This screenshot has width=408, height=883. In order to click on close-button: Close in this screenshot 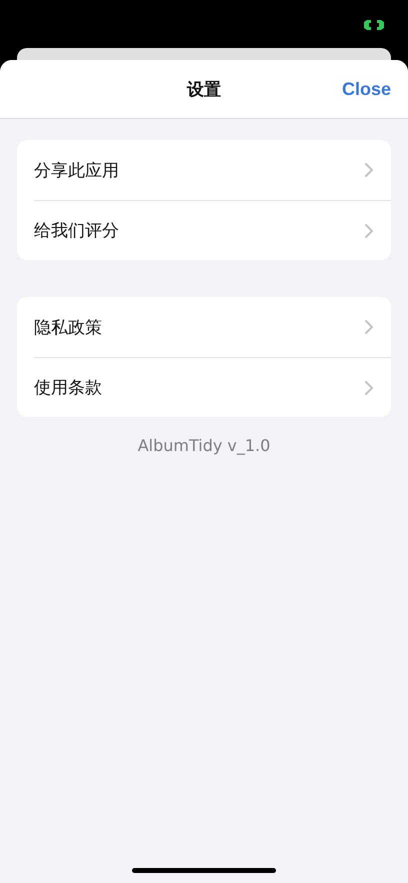, I will do `click(361, 89)`.